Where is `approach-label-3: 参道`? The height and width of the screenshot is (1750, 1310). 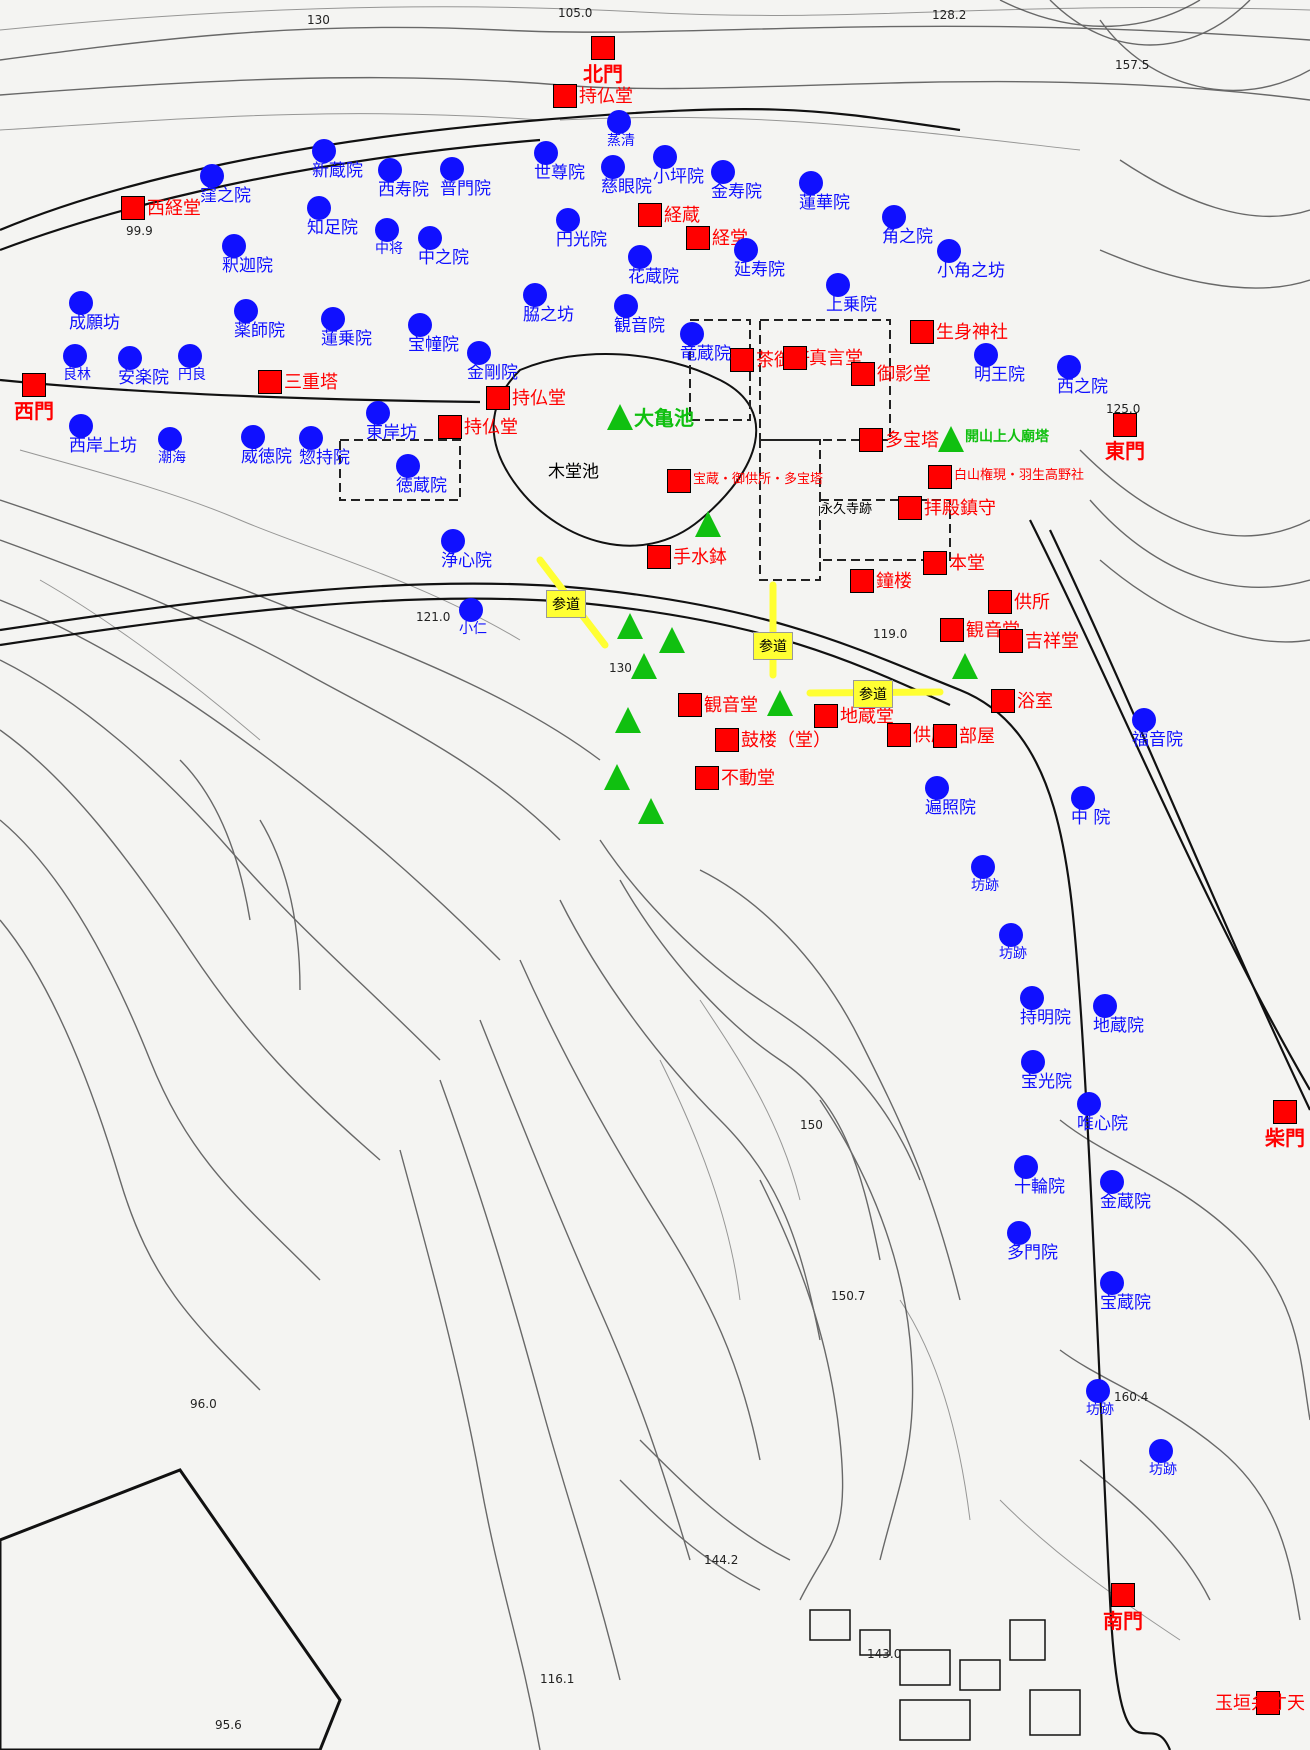
approach-label-3: 参道 is located at coordinates (873, 694).